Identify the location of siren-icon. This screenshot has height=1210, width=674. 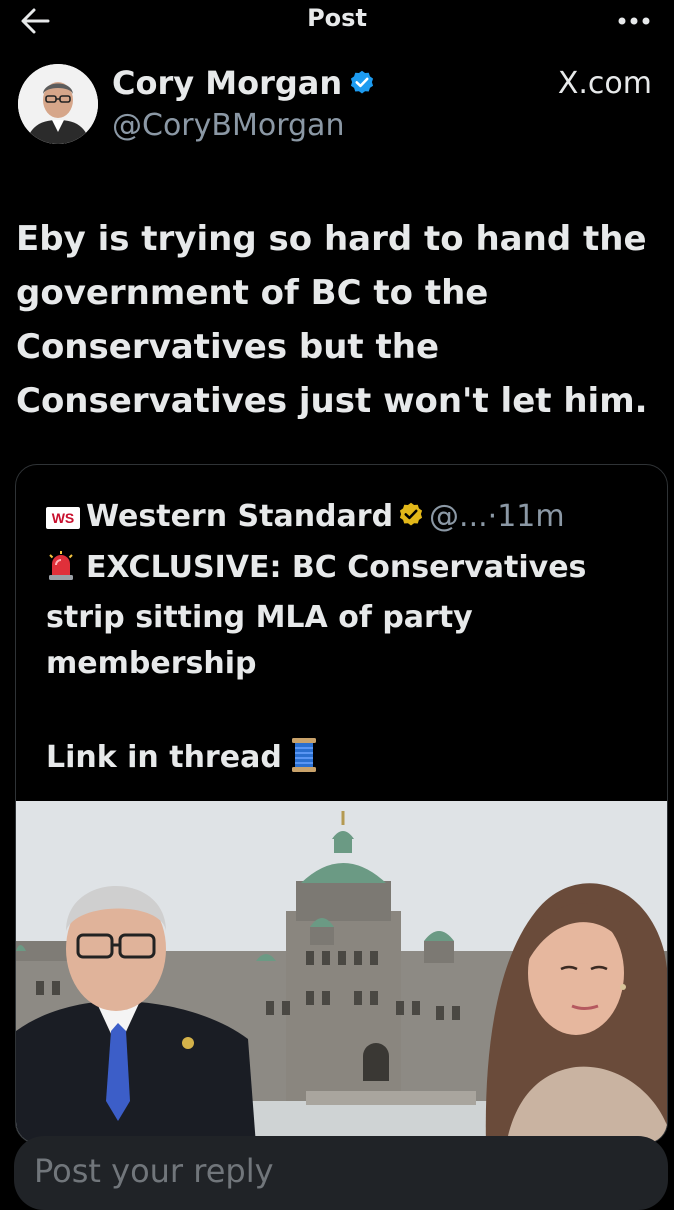
(61, 572).